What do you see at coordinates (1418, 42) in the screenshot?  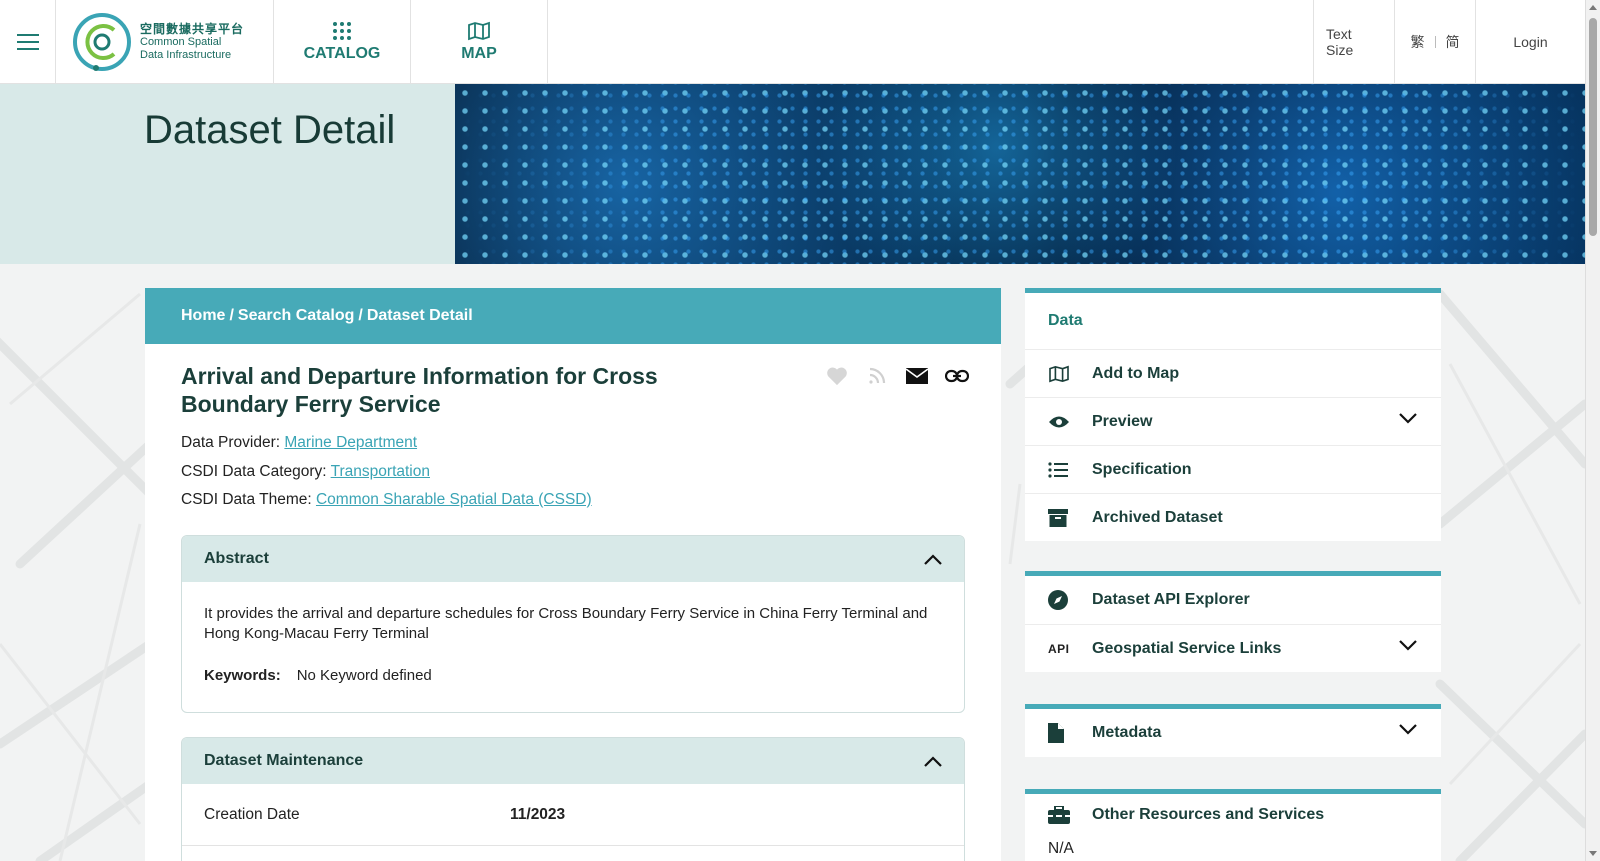 I see `lang-traditional: 繁` at bounding box center [1418, 42].